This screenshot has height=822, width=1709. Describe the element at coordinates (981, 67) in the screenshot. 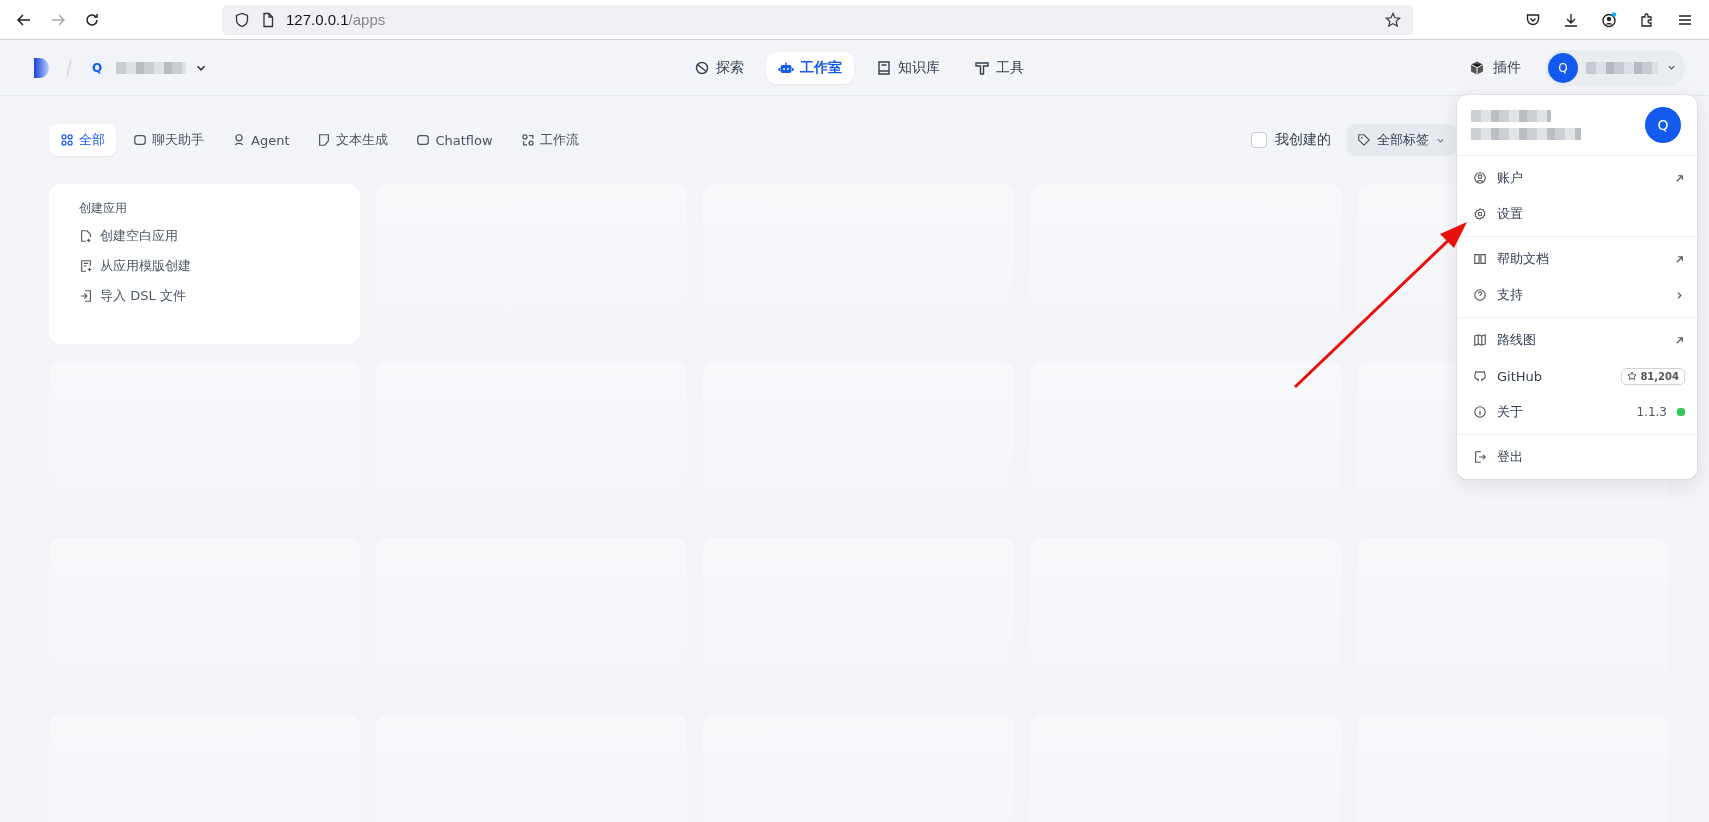

I see `tool-icon` at that location.